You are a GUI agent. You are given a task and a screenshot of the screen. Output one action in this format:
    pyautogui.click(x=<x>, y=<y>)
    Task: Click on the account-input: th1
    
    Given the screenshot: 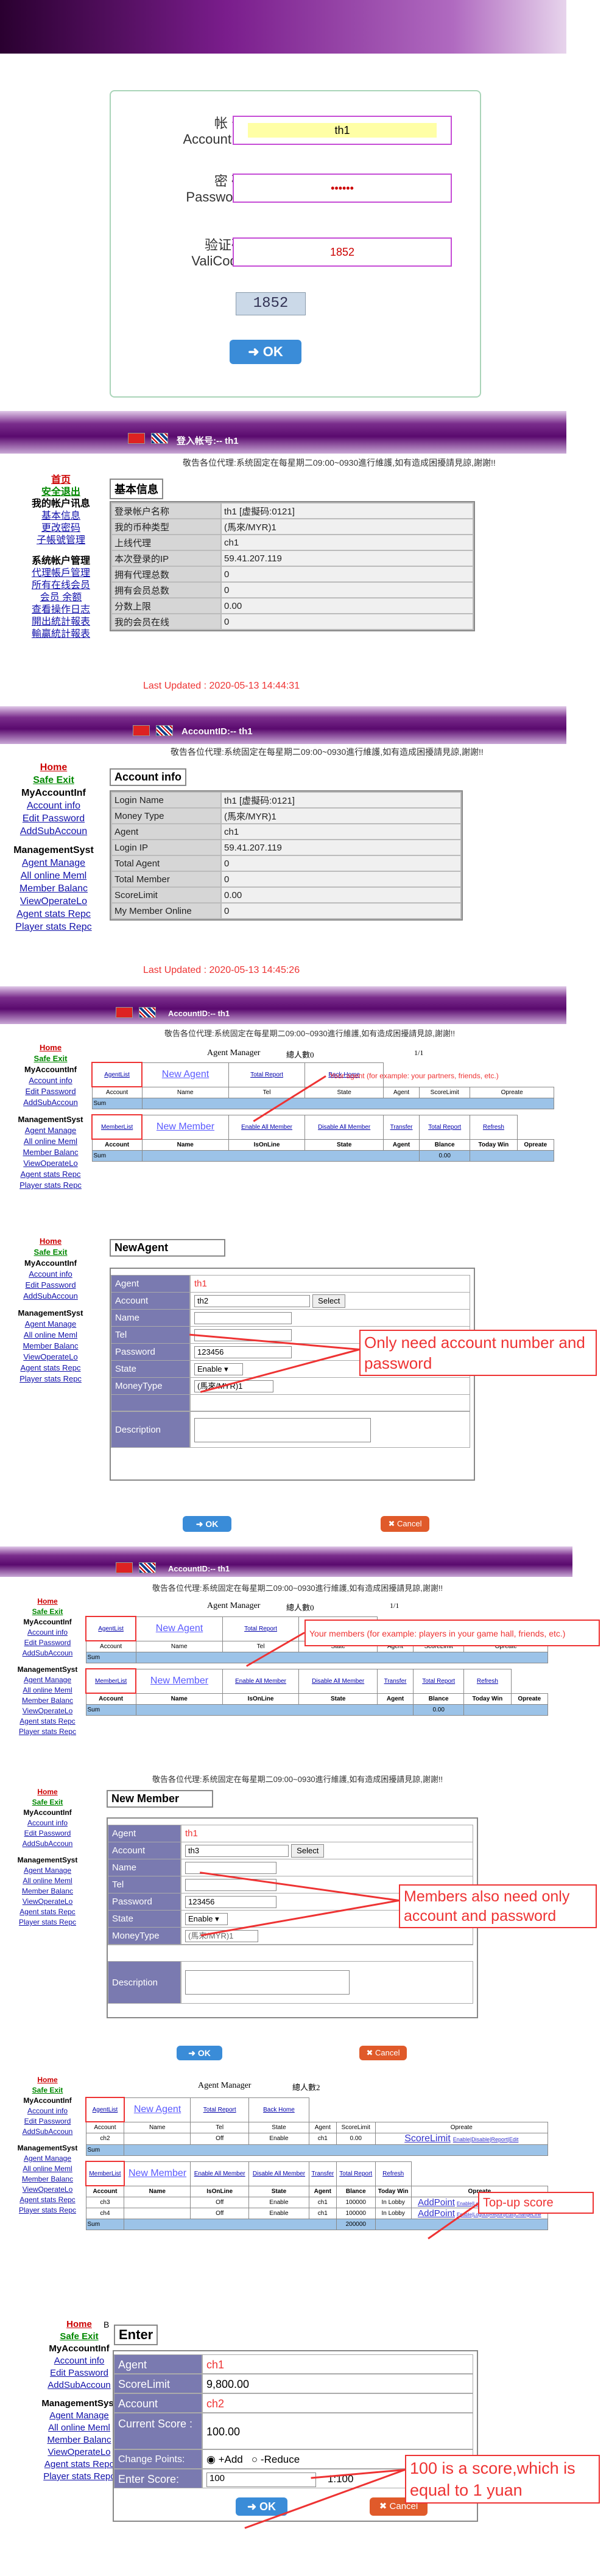 What is the action you would take?
    pyautogui.click(x=342, y=130)
    